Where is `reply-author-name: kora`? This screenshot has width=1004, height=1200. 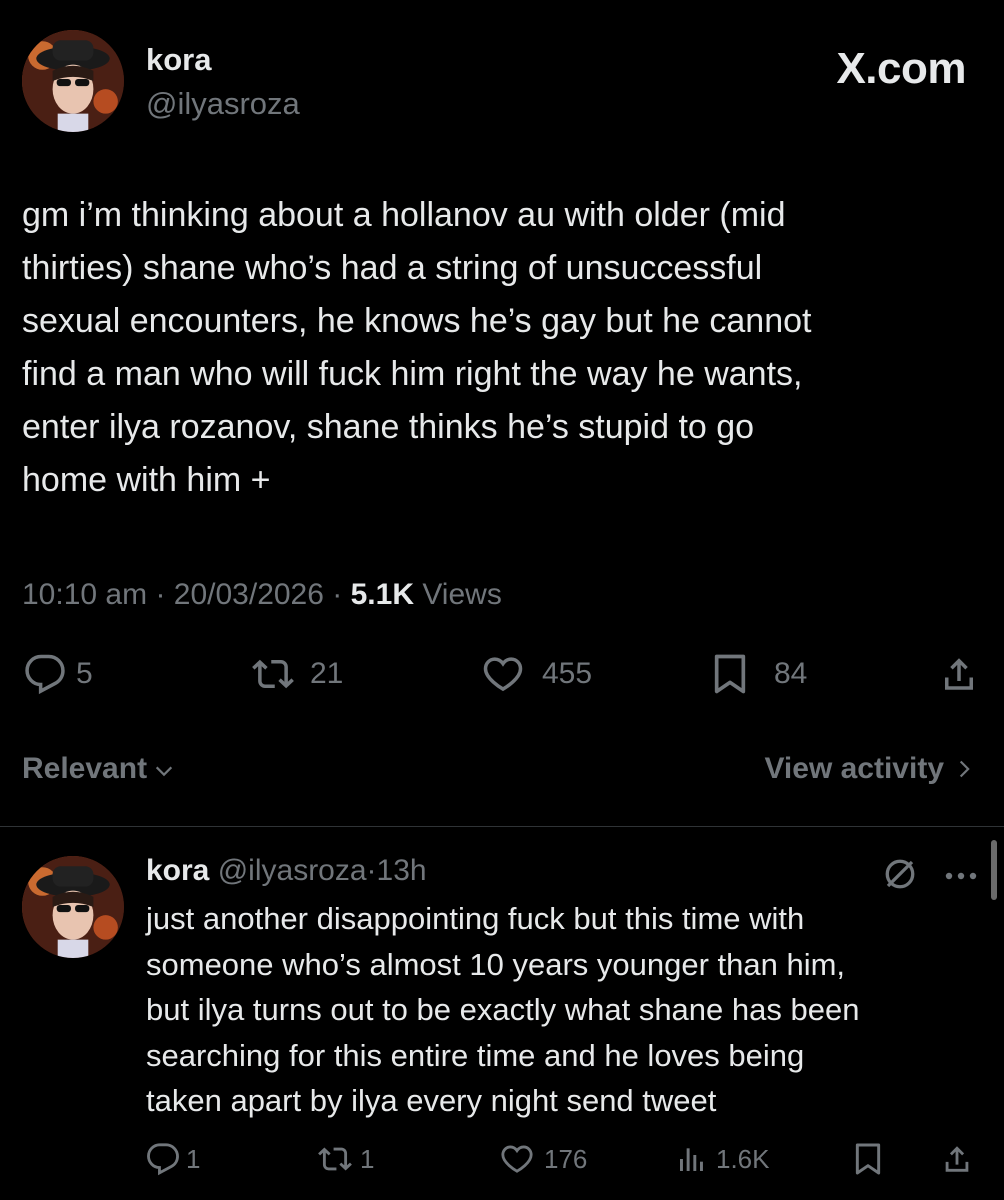 reply-author-name: kora is located at coordinates (177, 870).